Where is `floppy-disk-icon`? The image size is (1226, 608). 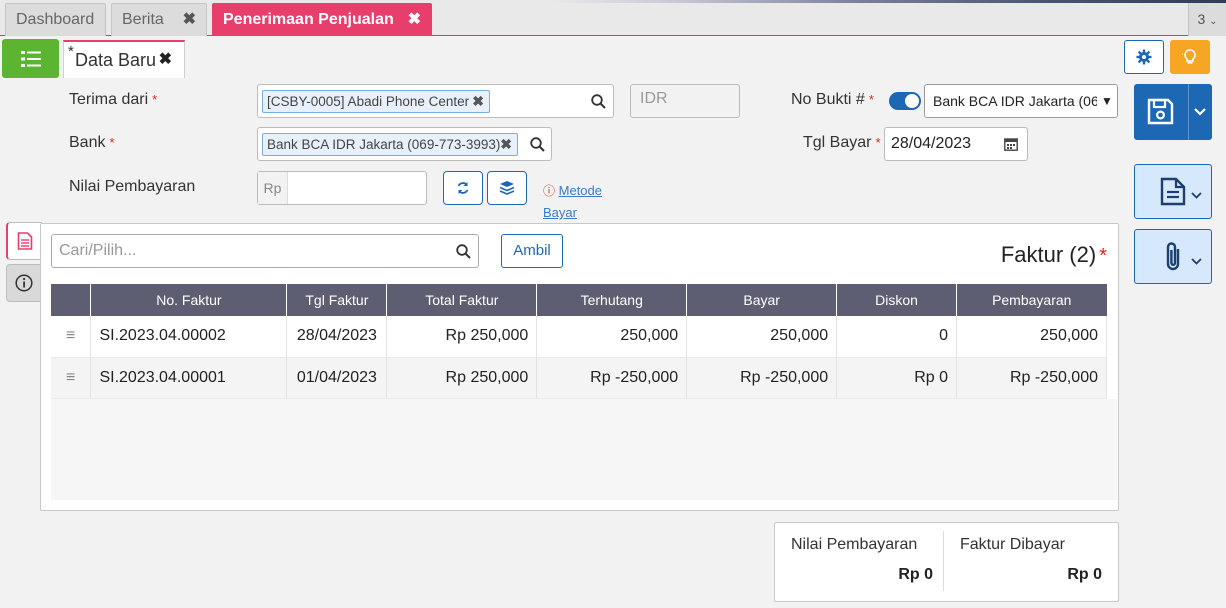 floppy-disk-icon is located at coordinates (1160, 111).